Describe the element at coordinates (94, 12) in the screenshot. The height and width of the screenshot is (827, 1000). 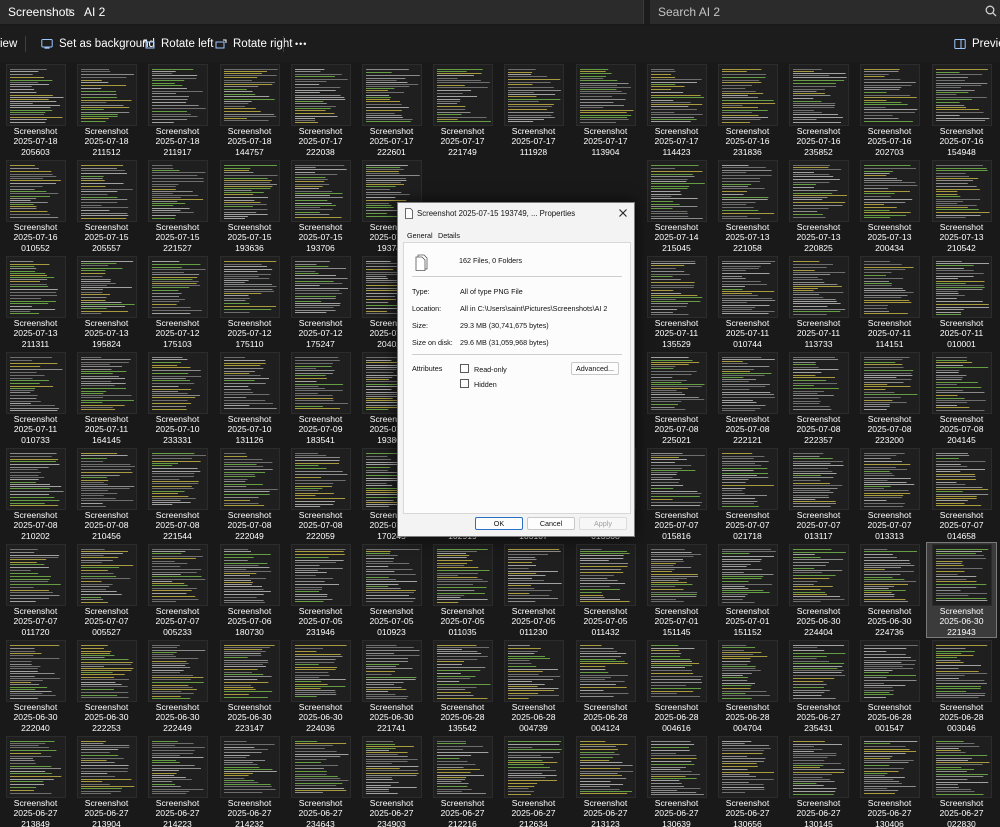
I see `breadcrumb-item-ai-2: AI 2` at that location.